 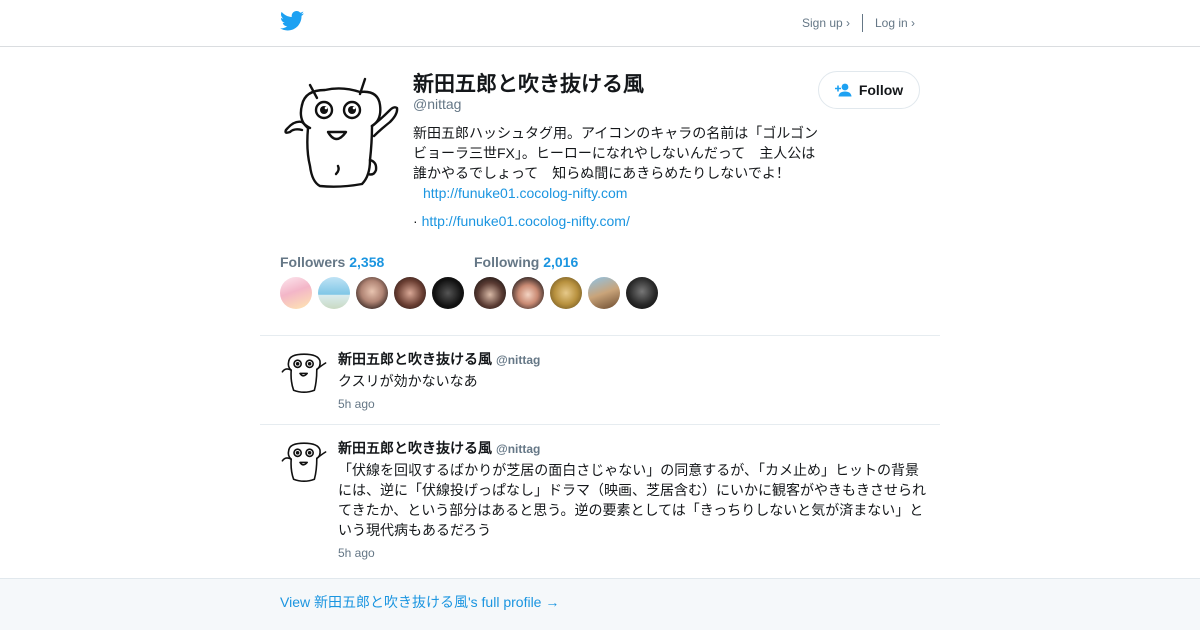 I want to click on add-user-icon, so click(x=843, y=90).